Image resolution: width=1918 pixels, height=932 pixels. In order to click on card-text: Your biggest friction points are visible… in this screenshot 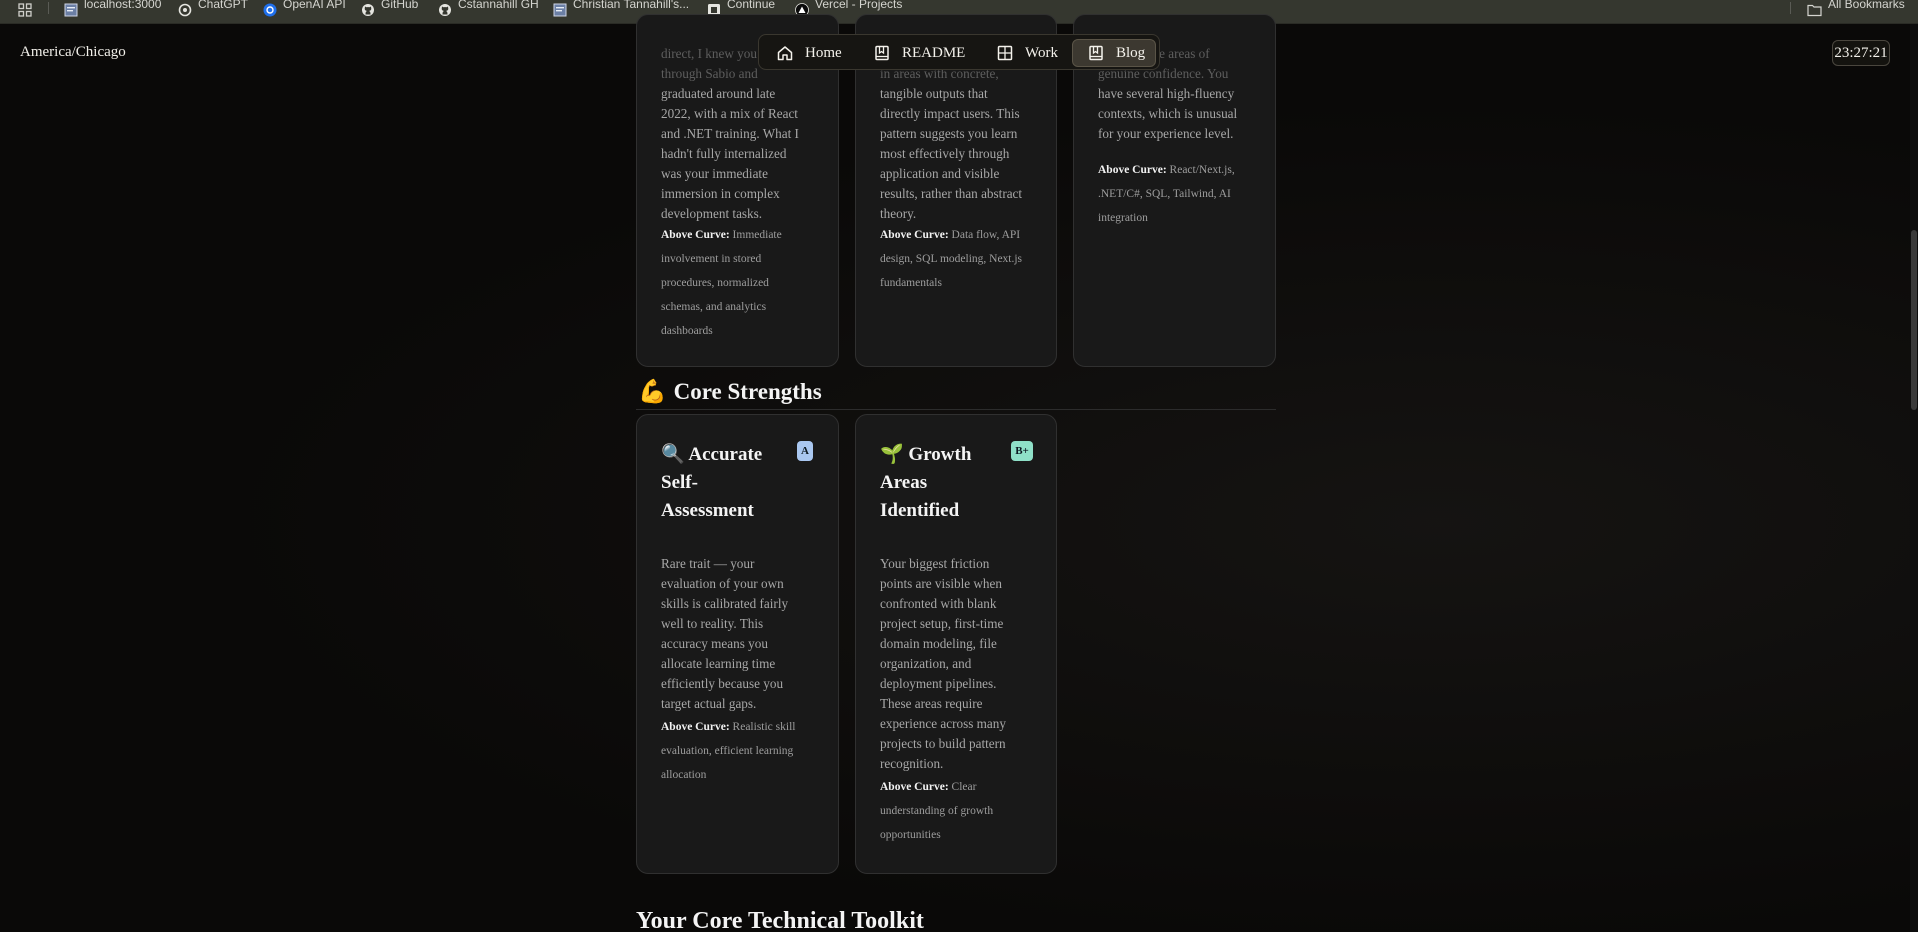, I will do `click(943, 663)`.